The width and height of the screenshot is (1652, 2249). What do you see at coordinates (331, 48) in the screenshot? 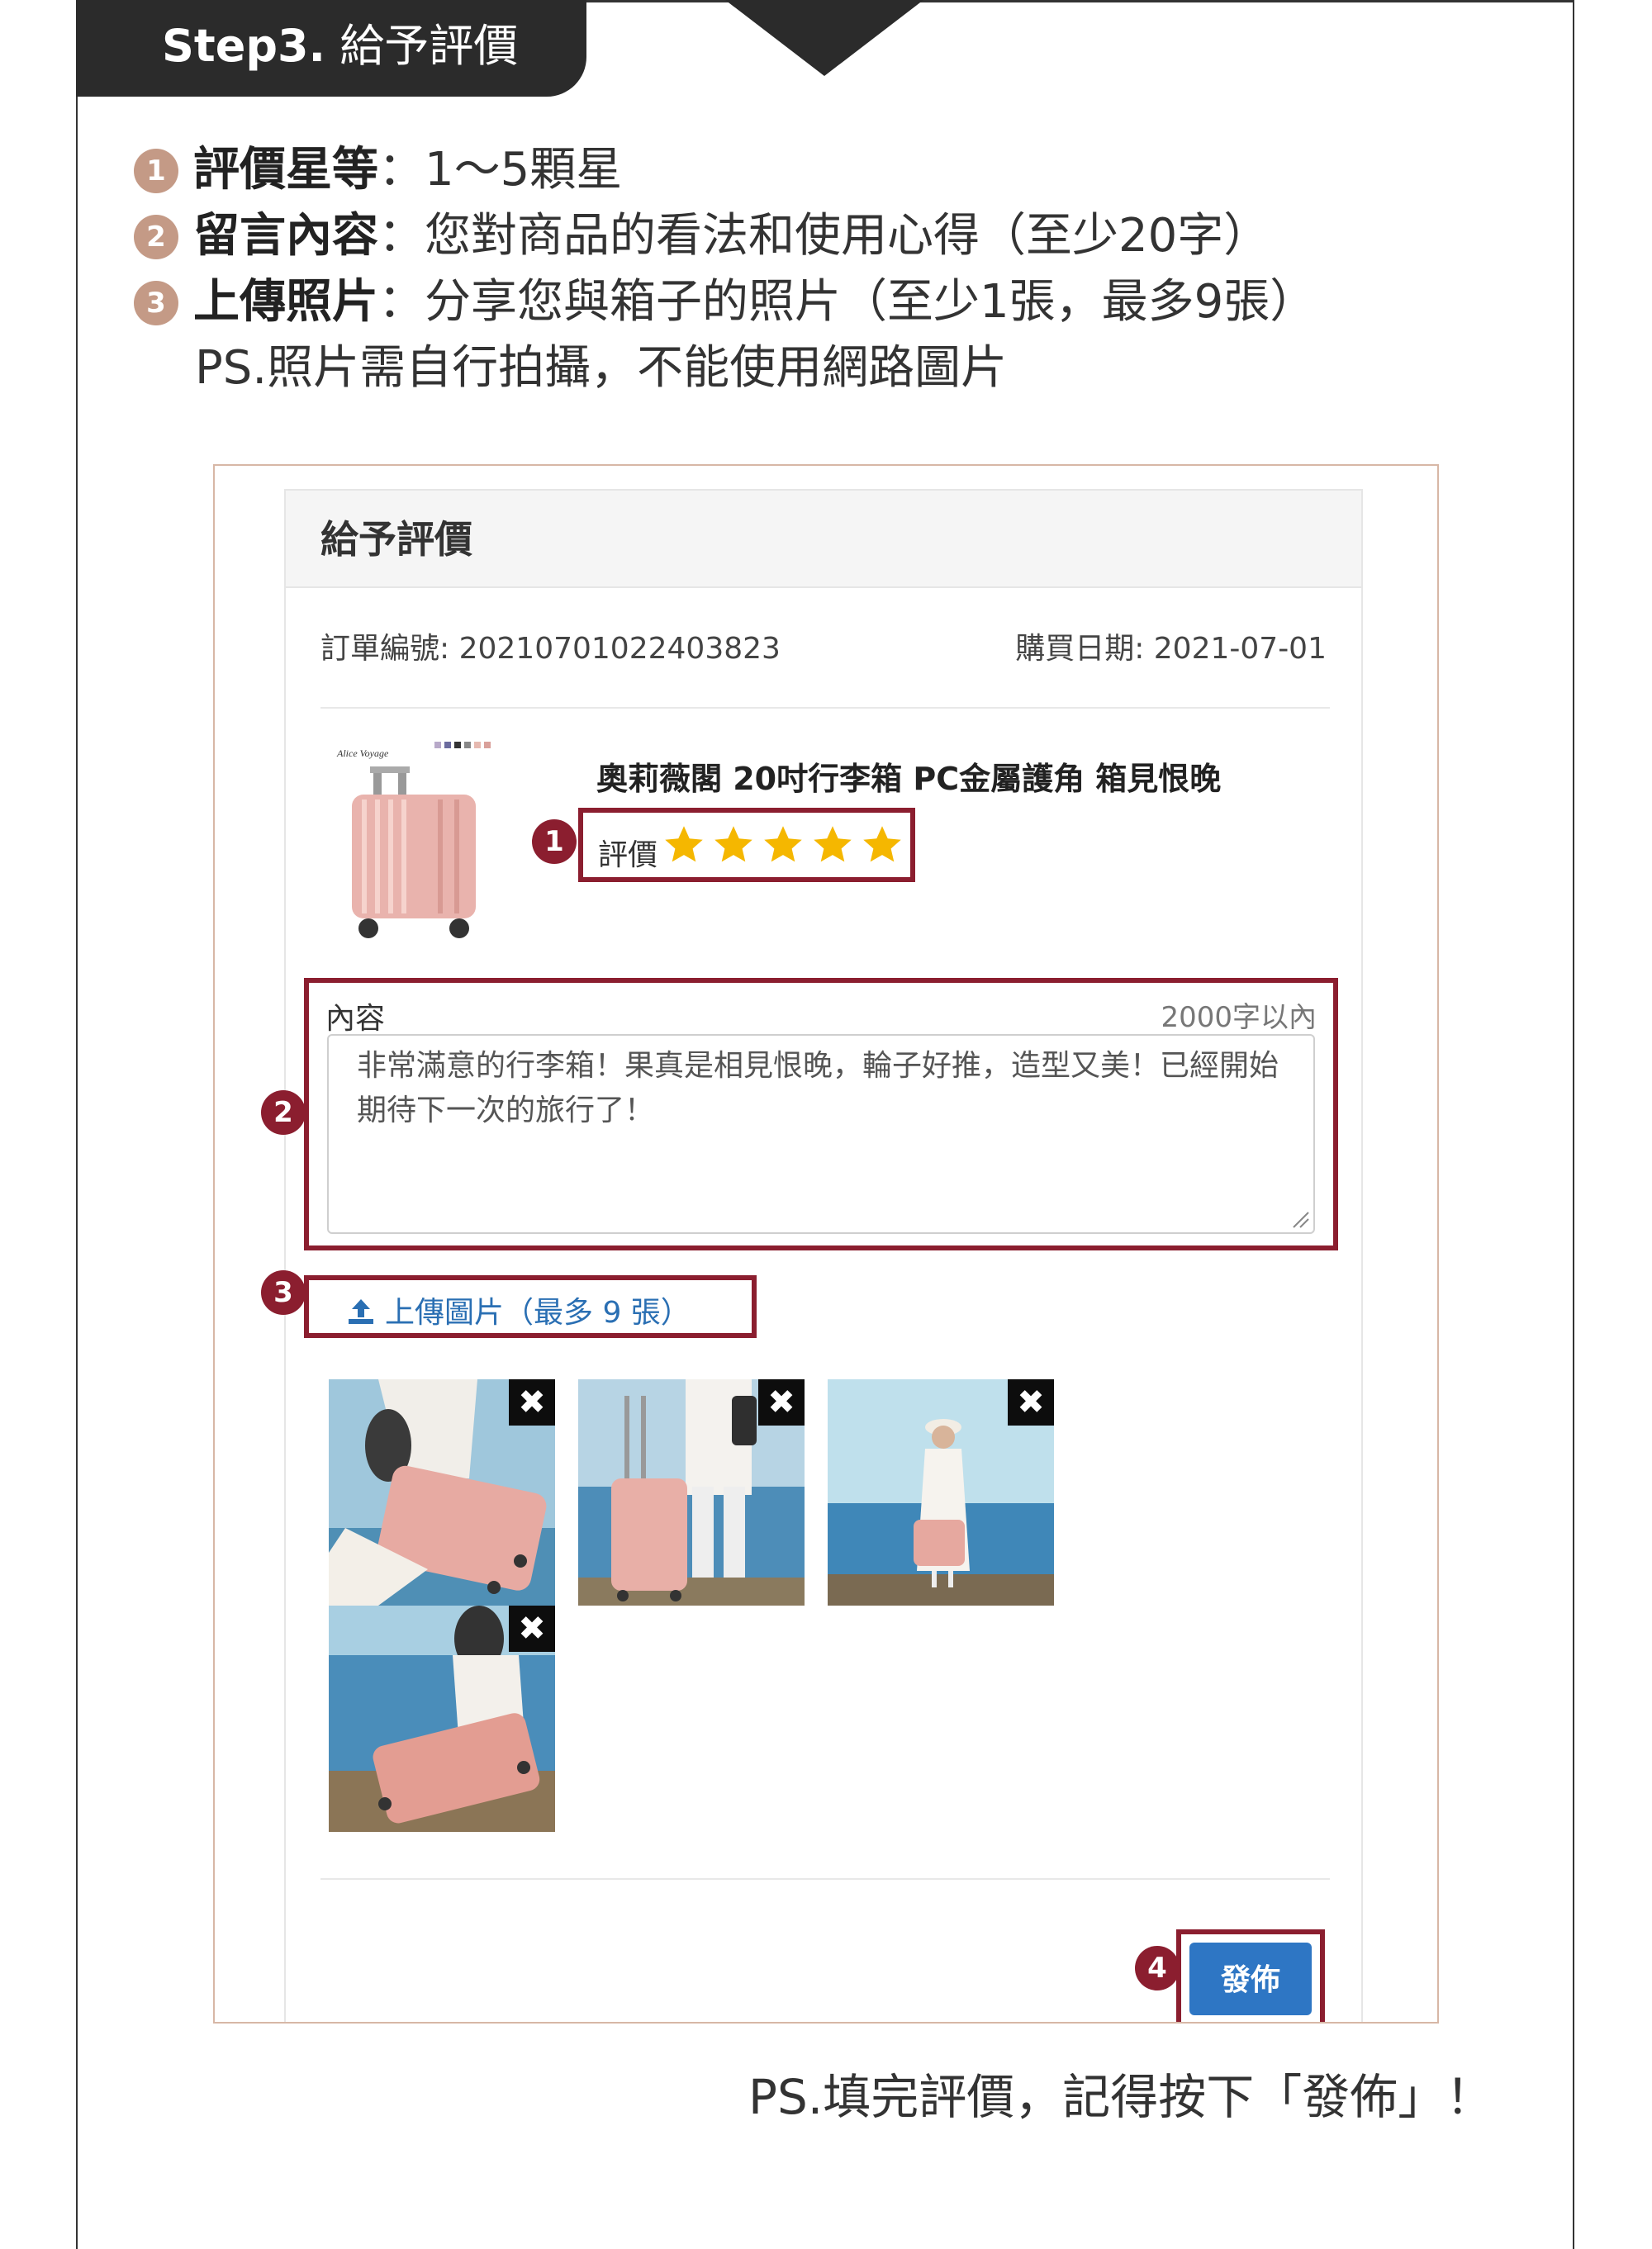
I see `step-tab: Step3. 給予評價` at bounding box center [331, 48].